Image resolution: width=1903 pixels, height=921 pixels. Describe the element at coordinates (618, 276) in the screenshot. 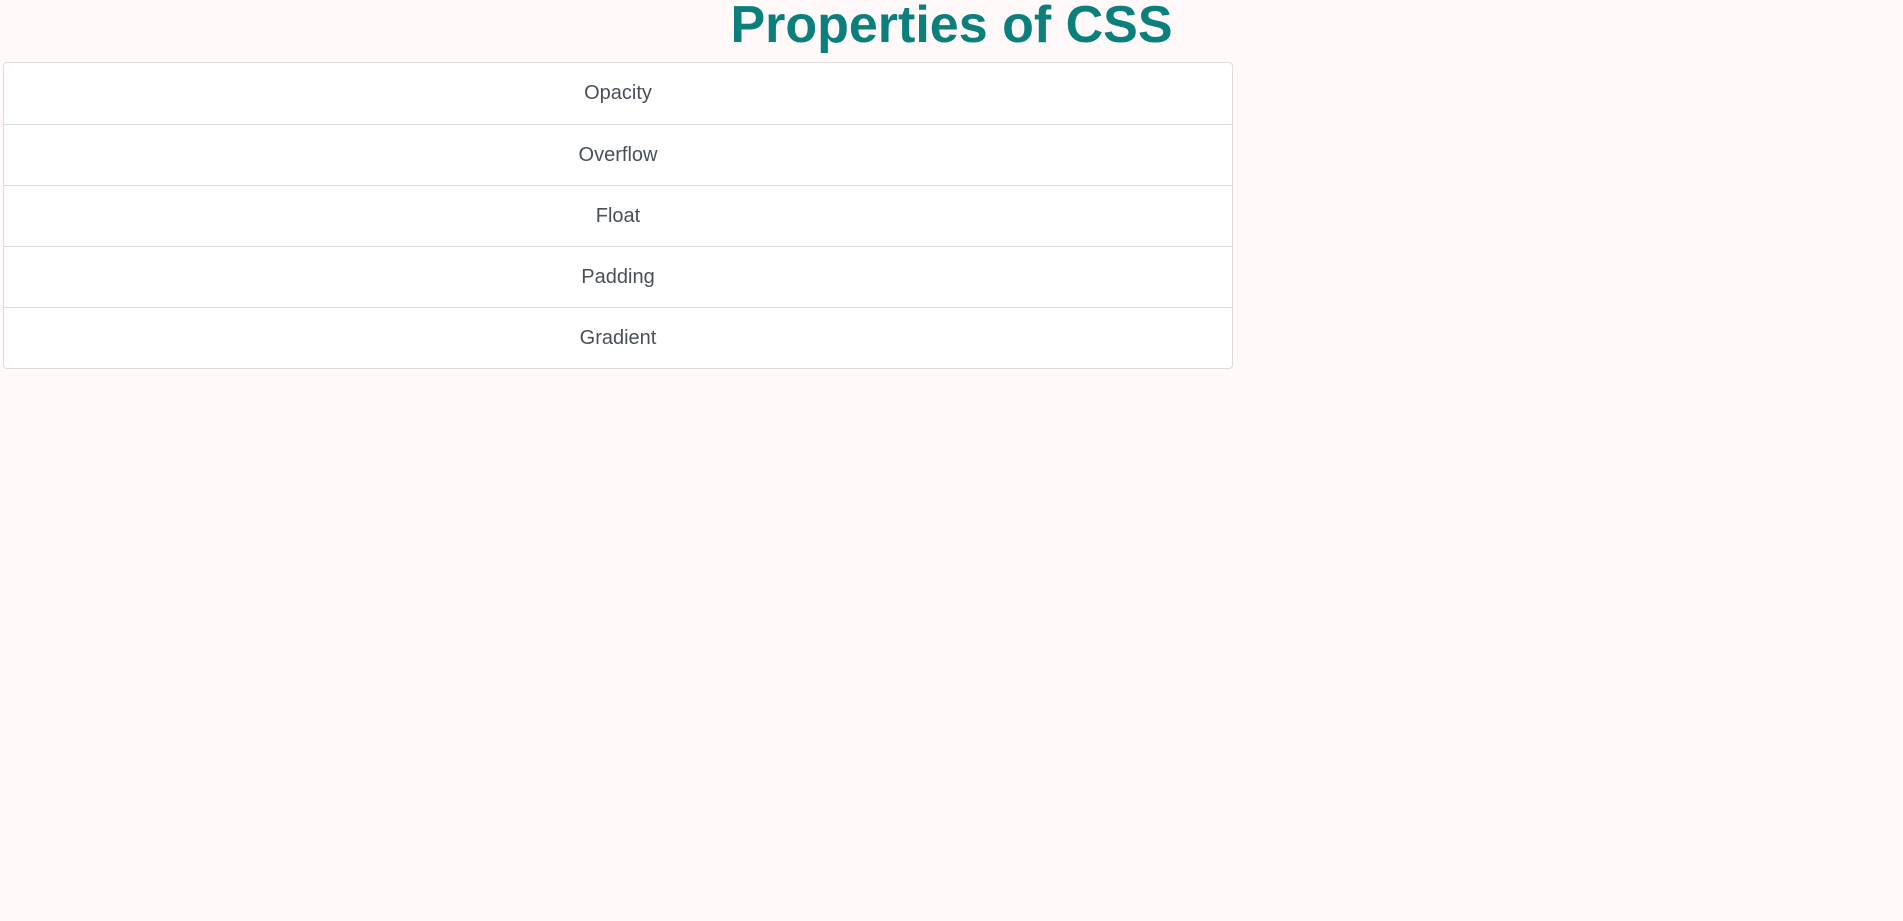

I see `list-item-padding: Padding` at that location.